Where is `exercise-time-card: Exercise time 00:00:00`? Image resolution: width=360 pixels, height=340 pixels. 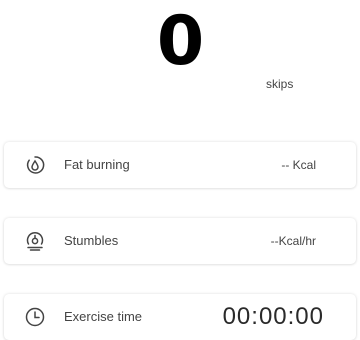 exercise-time-card: Exercise time 00:00:00 is located at coordinates (180, 317).